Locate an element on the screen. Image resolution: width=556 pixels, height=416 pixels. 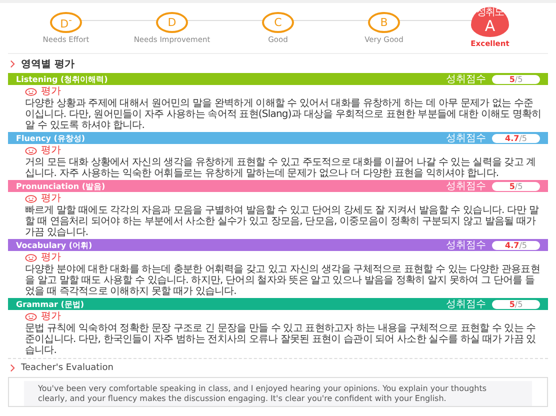
section-title: 영역별 평가 is located at coordinates (47, 64).